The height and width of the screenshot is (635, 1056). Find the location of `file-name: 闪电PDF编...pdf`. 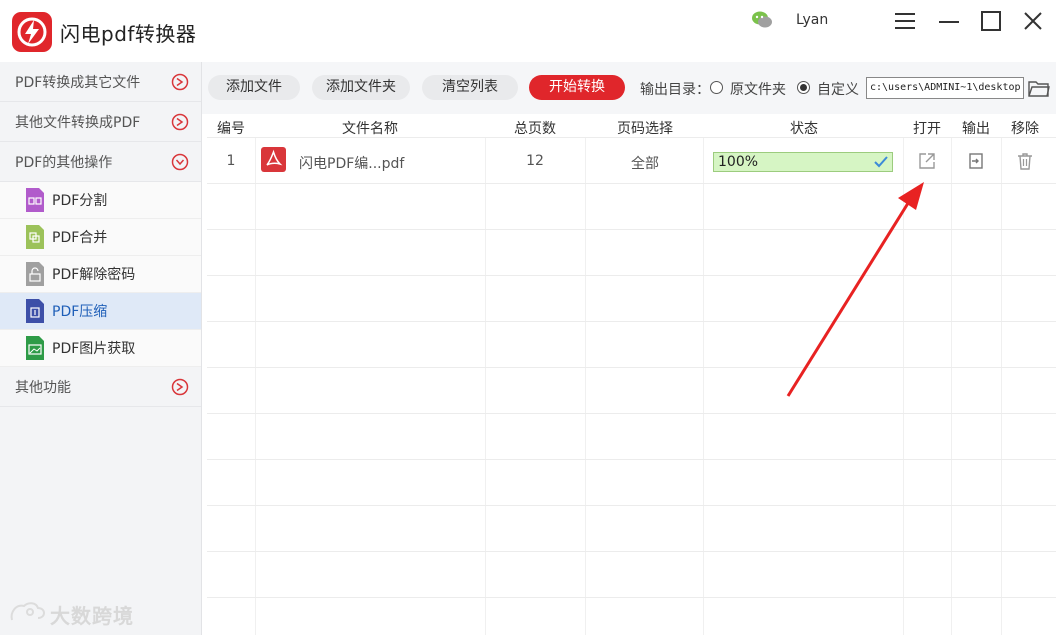

file-name: 闪电PDF编...pdf is located at coordinates (352, 164).